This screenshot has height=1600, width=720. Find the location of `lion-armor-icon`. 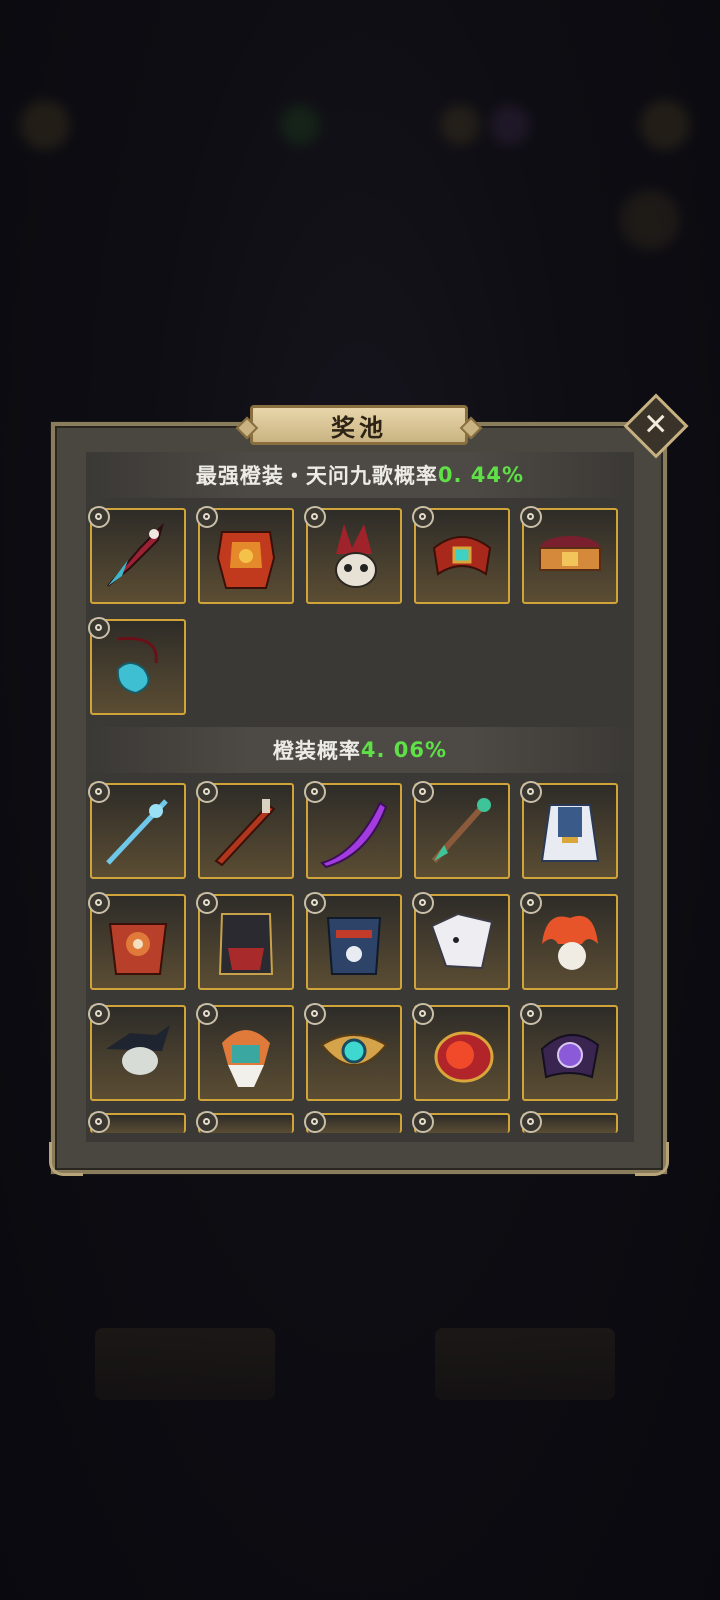

lion-armor-icon is located at coordinates (137, 941).